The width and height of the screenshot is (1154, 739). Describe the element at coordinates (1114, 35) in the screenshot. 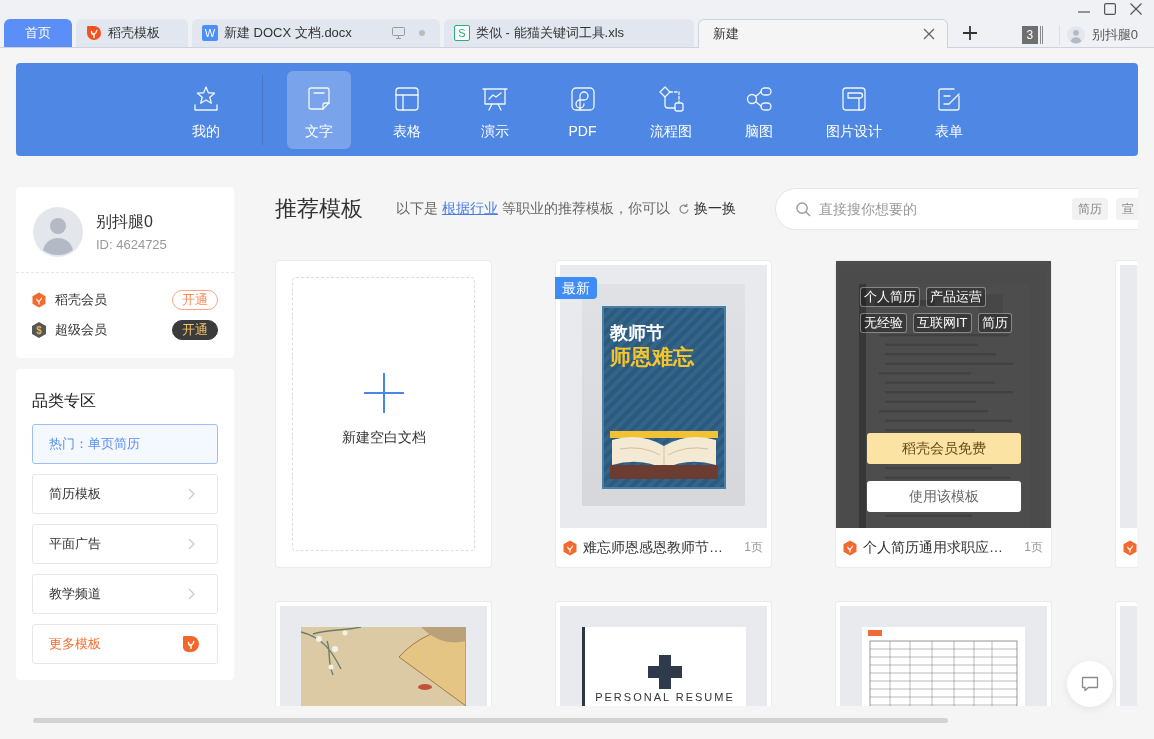

I see `account-name: 别抖腿0` at that location.